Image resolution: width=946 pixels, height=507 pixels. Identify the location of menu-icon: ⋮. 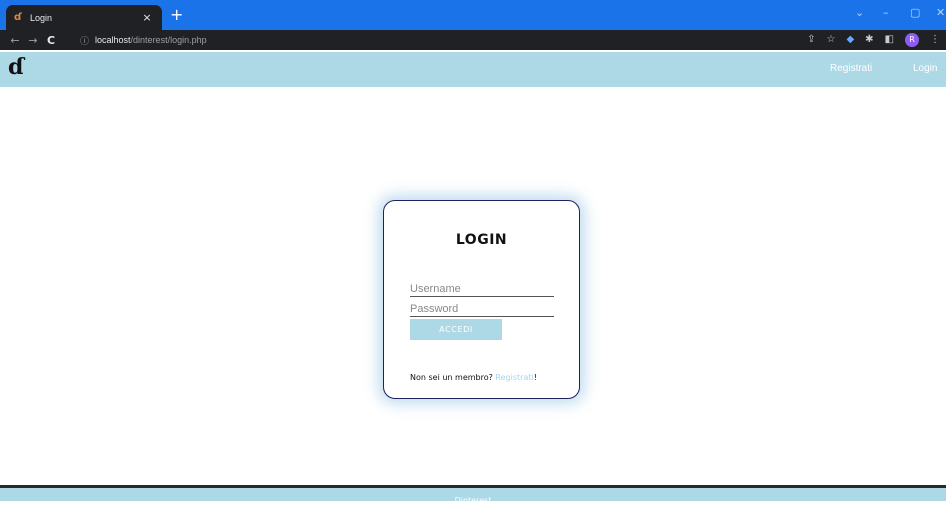
(935, 40).